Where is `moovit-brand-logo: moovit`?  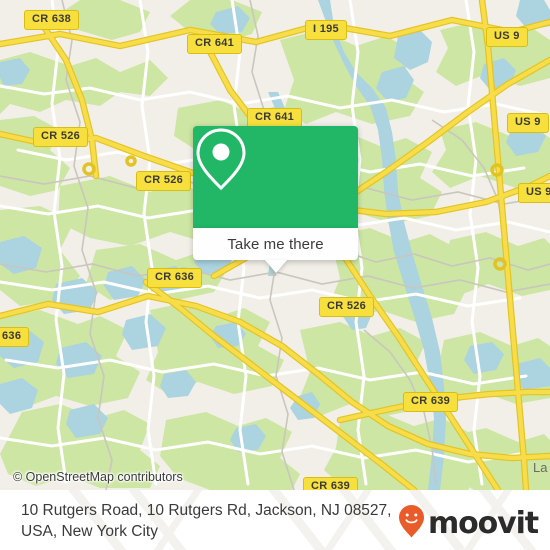 moovit-brand-logo: moovit is located at coordinates (468, 524).